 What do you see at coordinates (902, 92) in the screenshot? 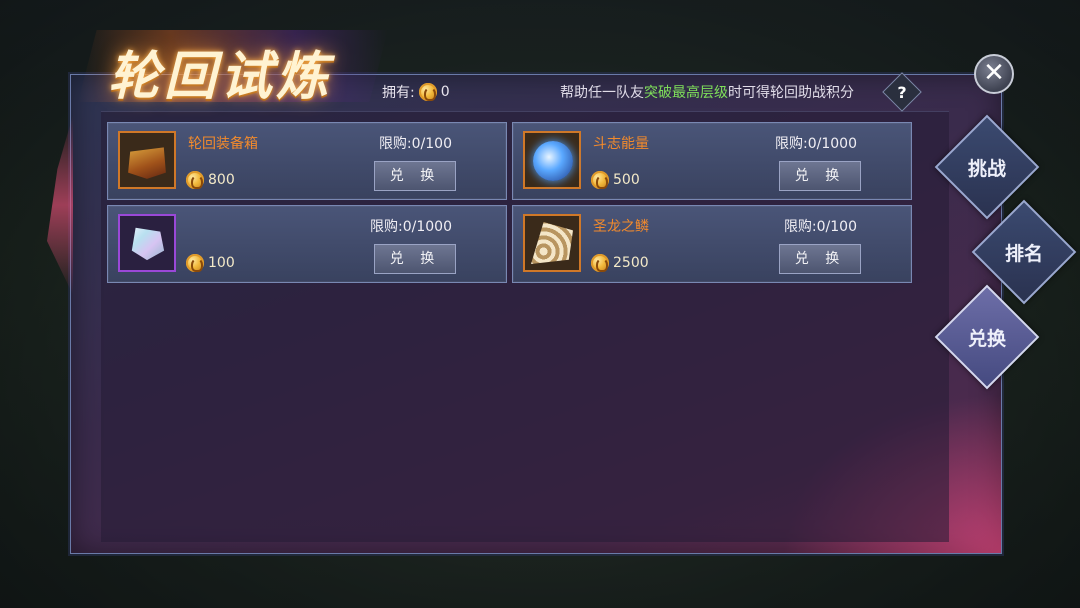
I see `question-icon: ?` at bounding box center [902, 92].